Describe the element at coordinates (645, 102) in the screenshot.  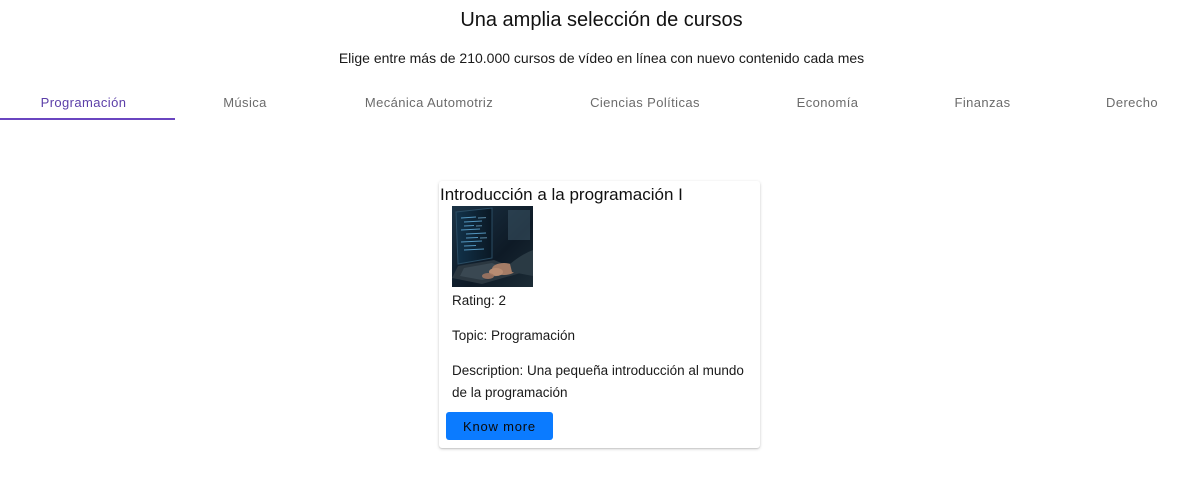
I see `tab-ciencias-politicas: Ciencias Políticas` at that location.